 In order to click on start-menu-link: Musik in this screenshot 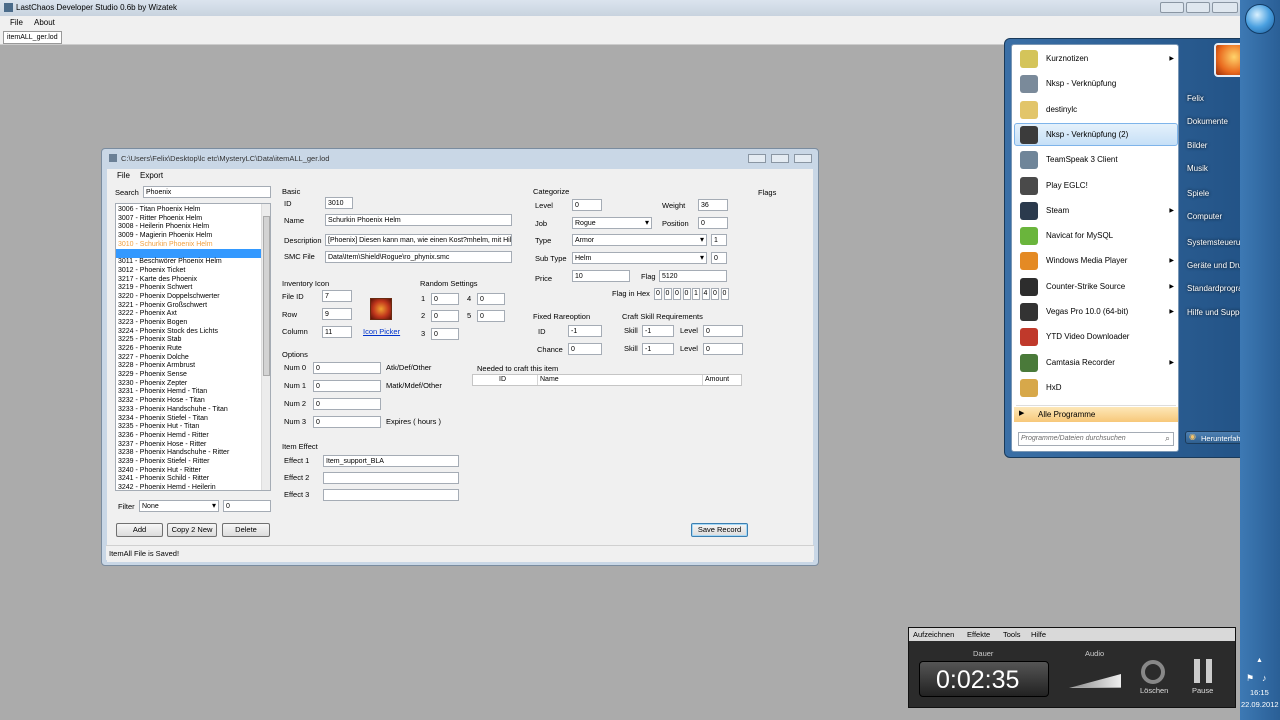, I will do `click(1197, 168)`.